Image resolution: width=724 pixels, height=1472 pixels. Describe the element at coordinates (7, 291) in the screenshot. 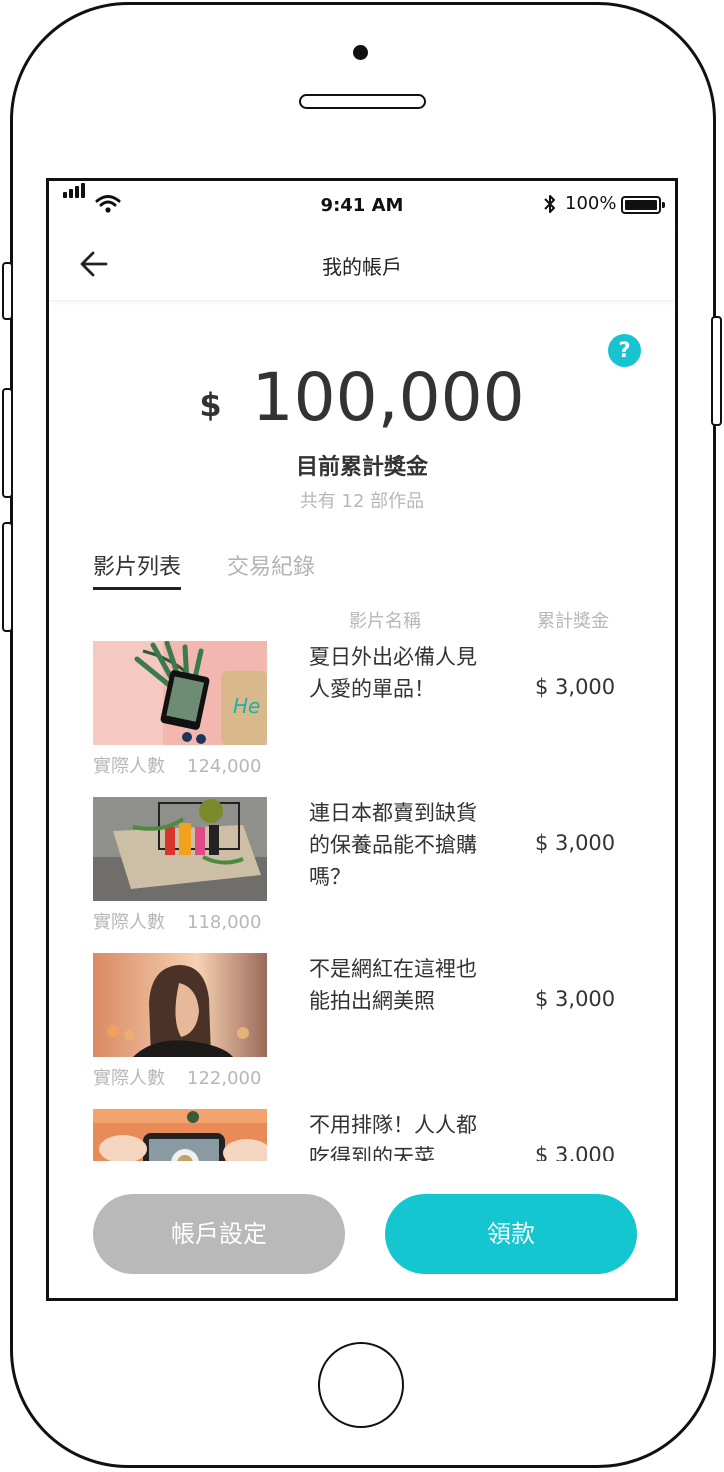

I see `mute-switch` at that location.